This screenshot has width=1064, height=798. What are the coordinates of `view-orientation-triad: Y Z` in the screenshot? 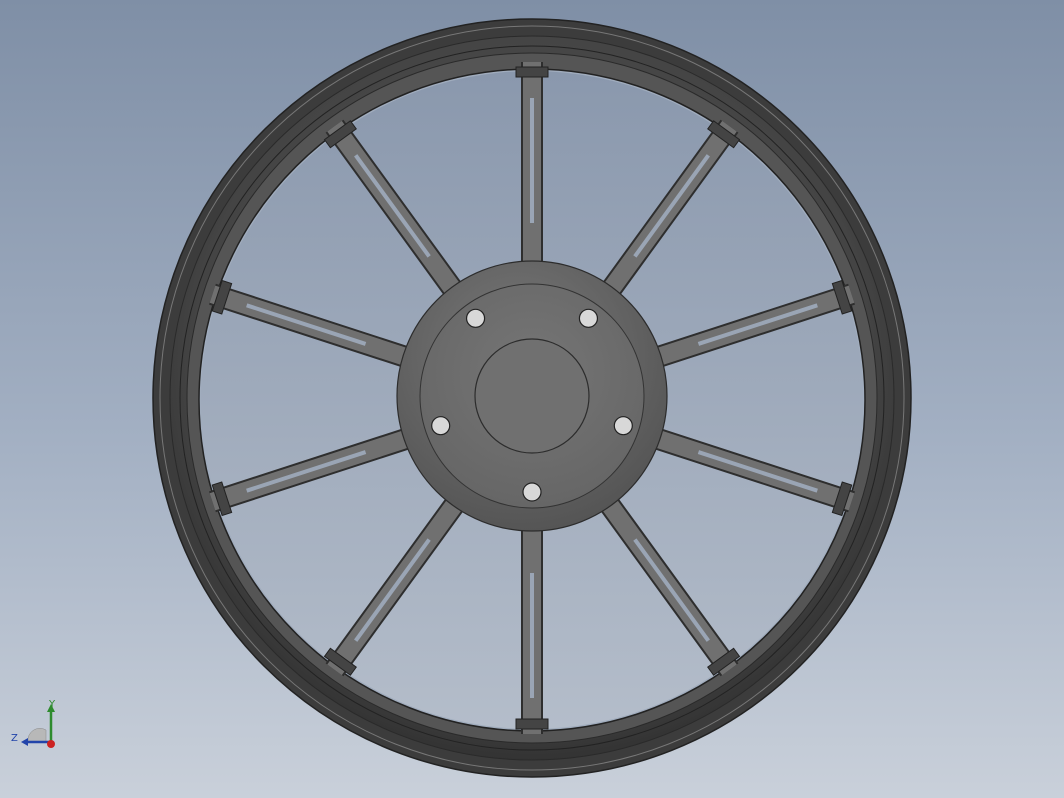 It's located at (38, 728).